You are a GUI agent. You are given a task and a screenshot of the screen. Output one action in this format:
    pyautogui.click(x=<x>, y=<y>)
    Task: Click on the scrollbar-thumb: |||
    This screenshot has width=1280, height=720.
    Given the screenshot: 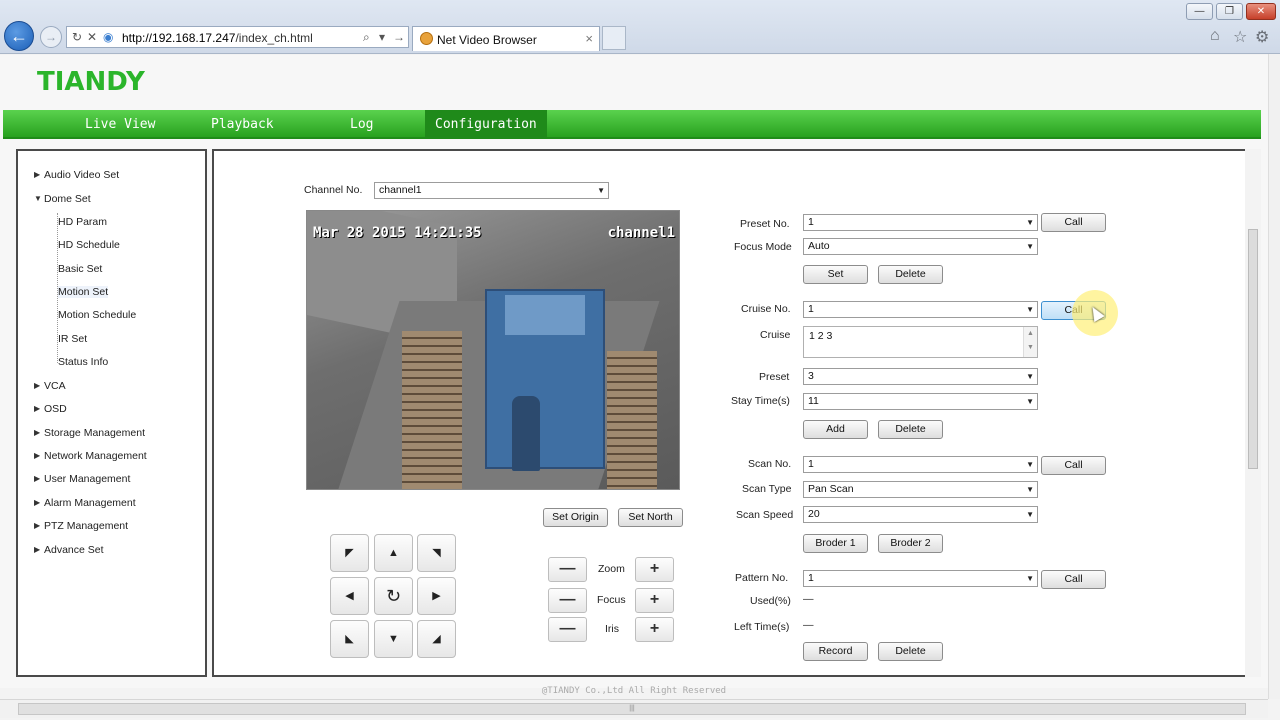 What is the action you would take?
    pyautogui.click(x=632, y=709)
    